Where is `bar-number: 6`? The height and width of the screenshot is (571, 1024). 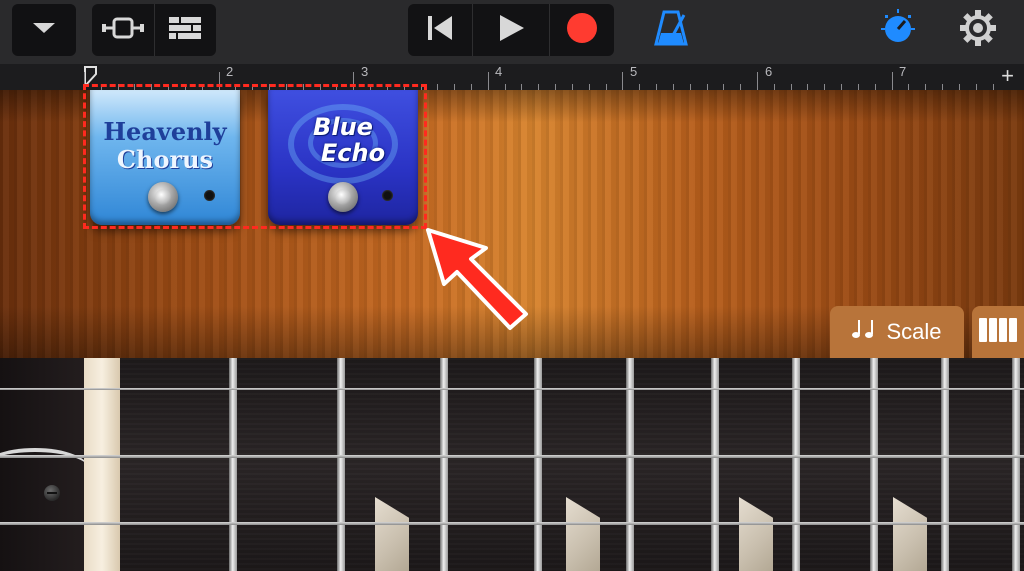
bar-number: 6 is located at coordinates (769, 71).